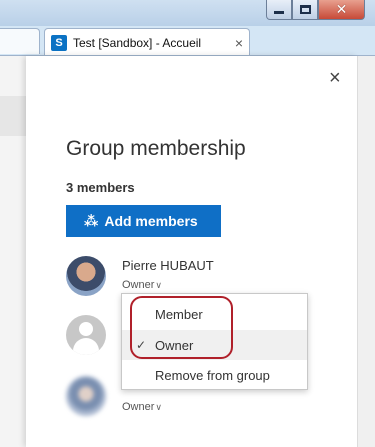  I want to click on close-window-button: ✕, so click(341, 10).